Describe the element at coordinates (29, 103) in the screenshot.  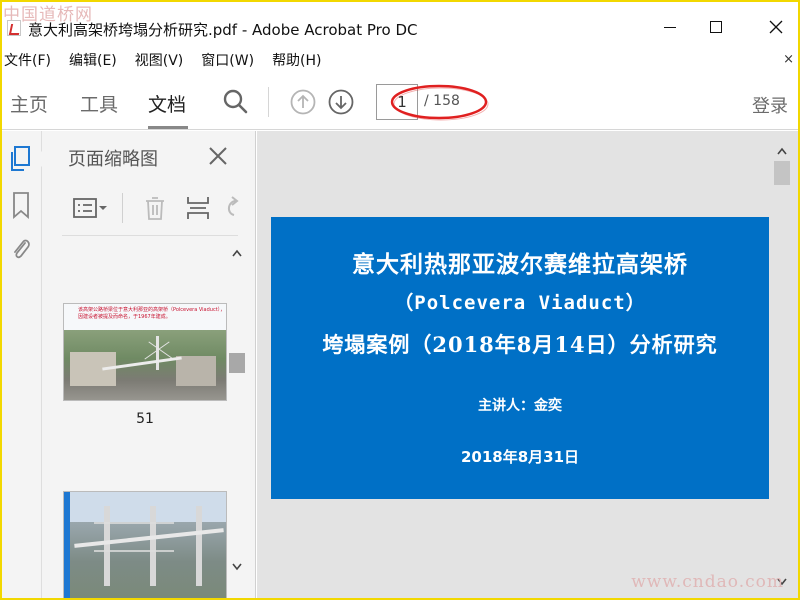
I see `tab-home: 主页` at that location.